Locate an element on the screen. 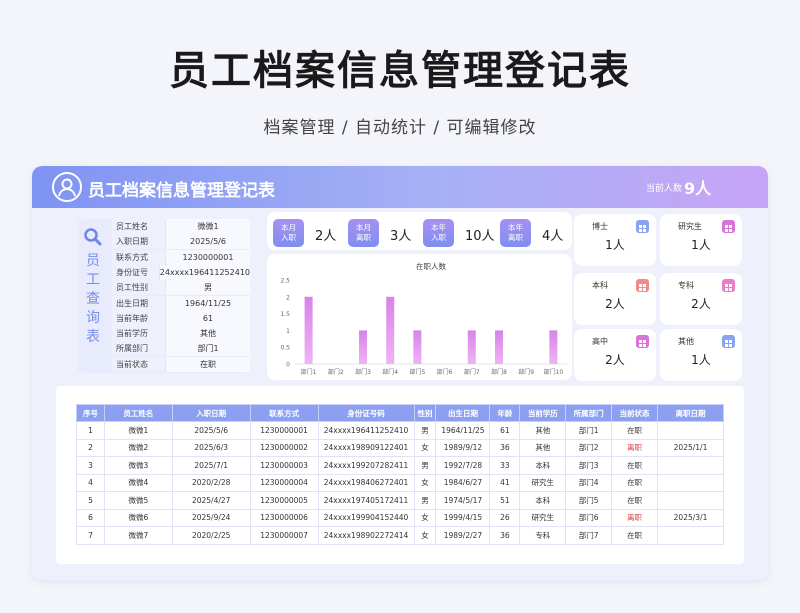  query-field-value: 部门1 is located at coordinates (207, 349).